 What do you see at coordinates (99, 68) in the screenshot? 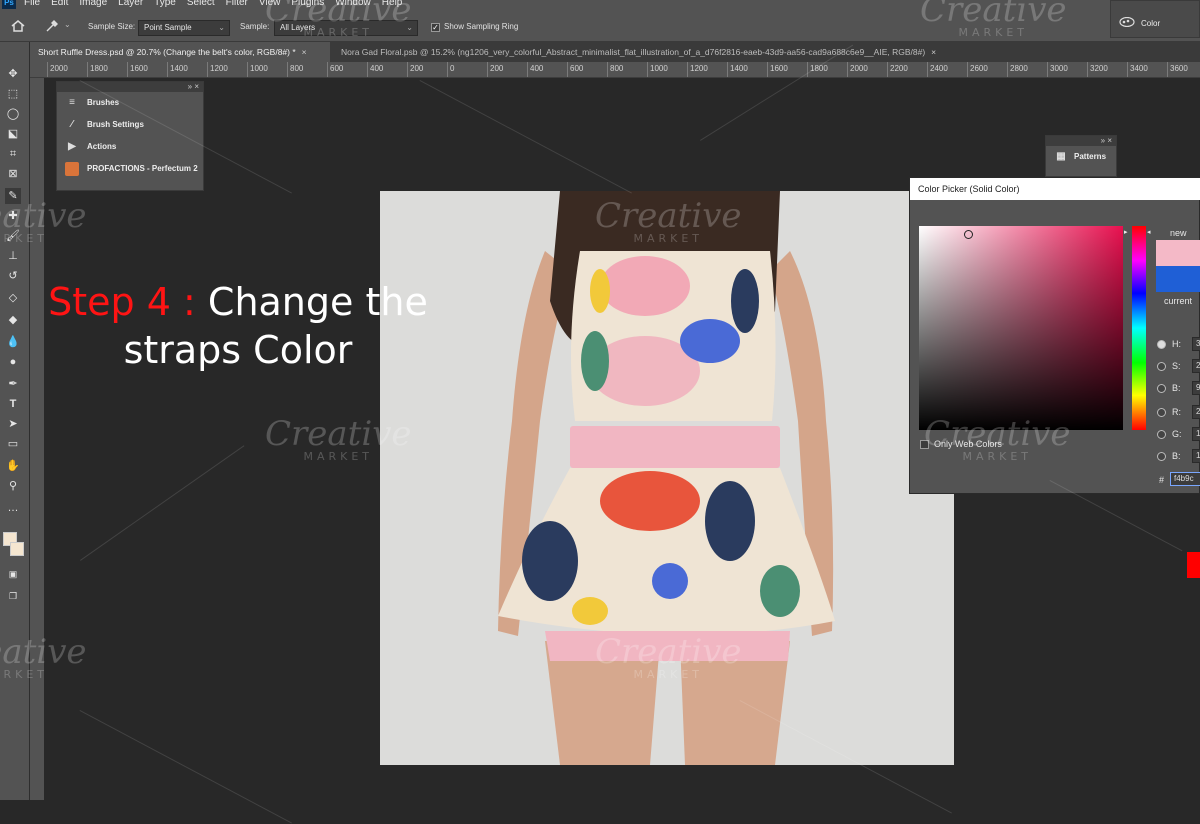
I see `ruler-tick-label: 1800` at bounding box center [99, 68].